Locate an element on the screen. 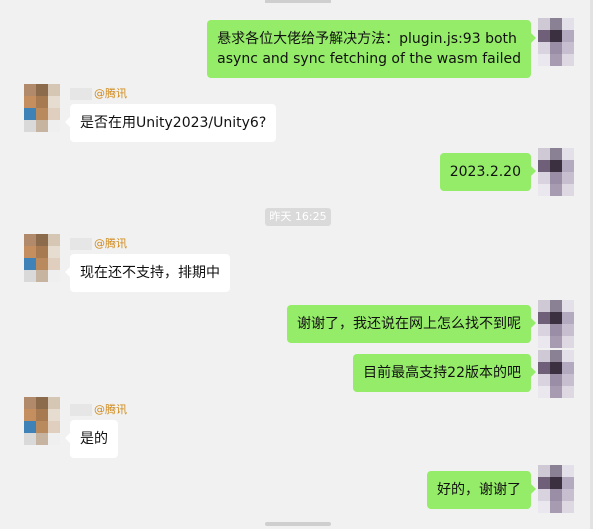  message-bubble-outgoing: 2023.2.20 is located at coordinates (488, 172).